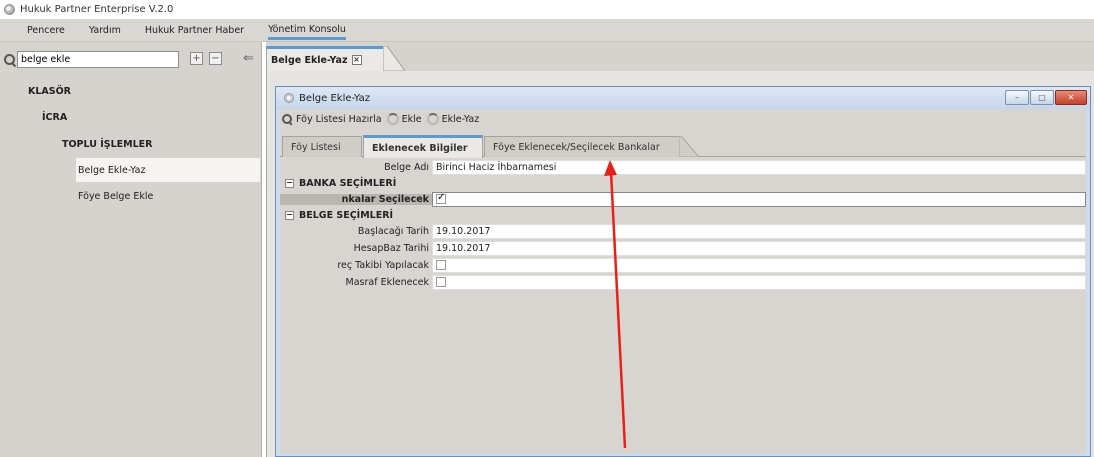 The image size is (1094, 457). I want to click on annotation-arrow, so click(615, 304).